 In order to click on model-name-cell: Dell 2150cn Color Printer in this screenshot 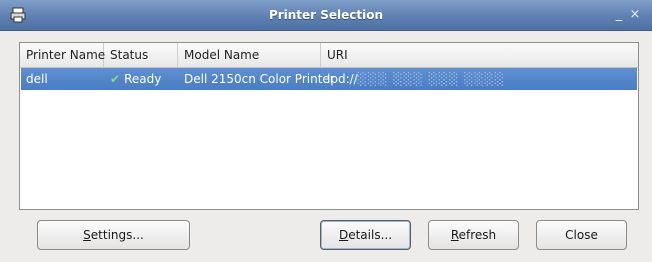, I will do `click(259, 79)`.